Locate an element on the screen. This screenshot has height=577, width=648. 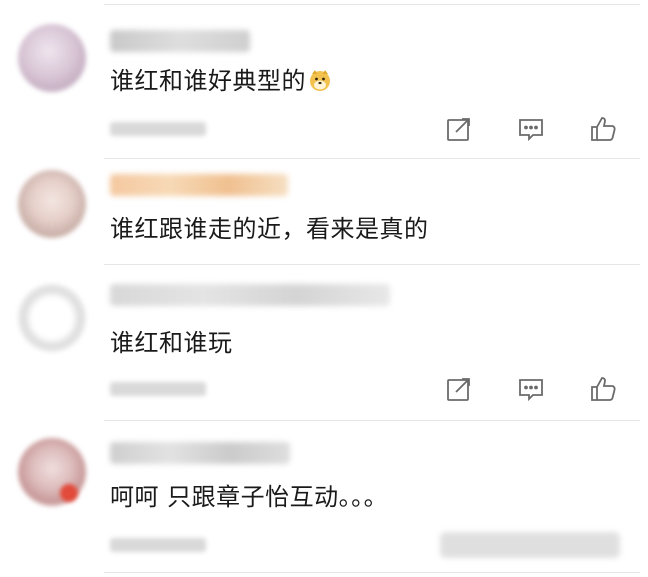
comment-text-content: 呵呵 只跟章子怡互动。。。 is located at coordinates (249, 497).